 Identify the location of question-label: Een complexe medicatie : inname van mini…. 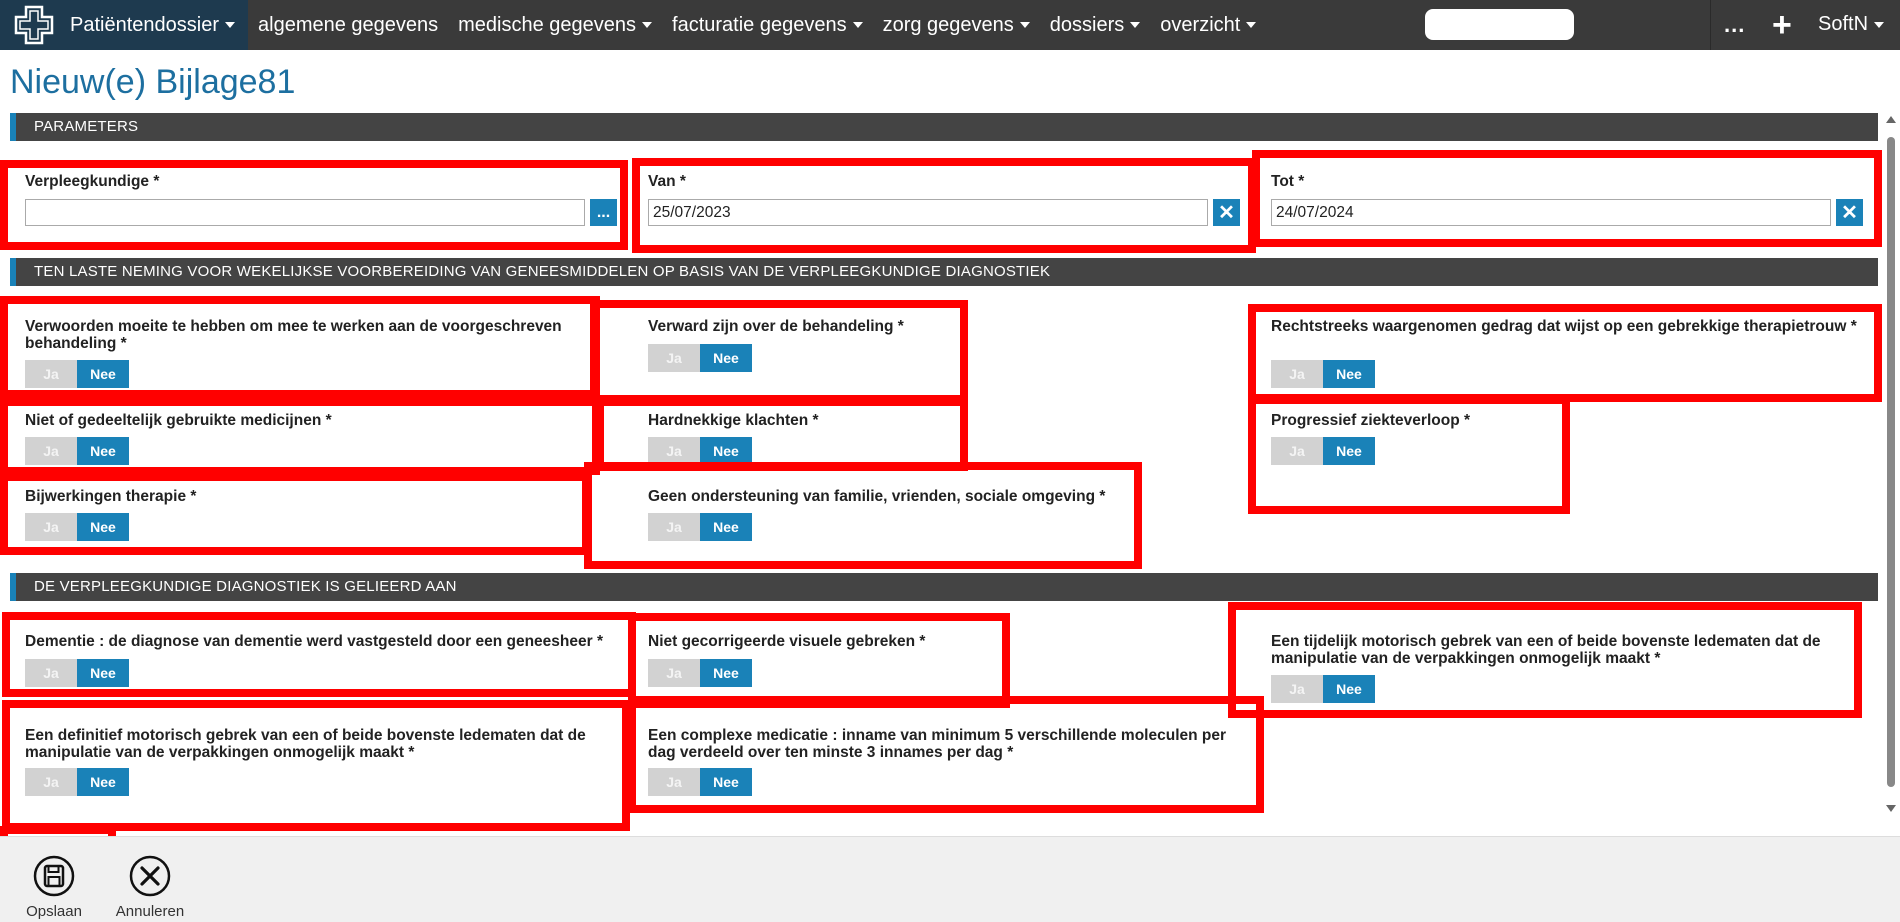
(937, 744).